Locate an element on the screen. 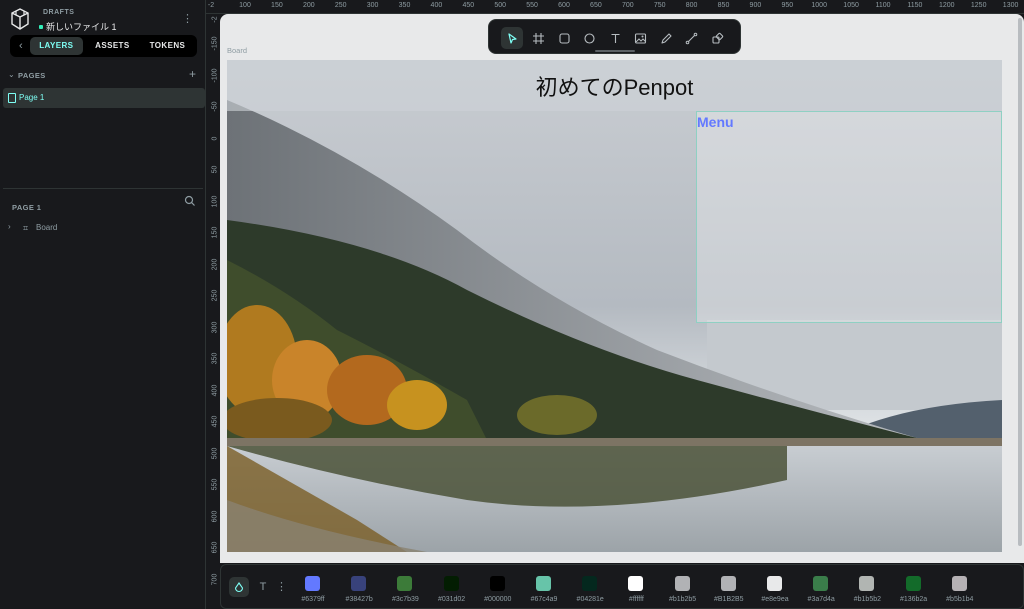 The width and height of the screenshot is (1024, 609). ruler-tick-label: 250 is located at coordinates (215, 295).